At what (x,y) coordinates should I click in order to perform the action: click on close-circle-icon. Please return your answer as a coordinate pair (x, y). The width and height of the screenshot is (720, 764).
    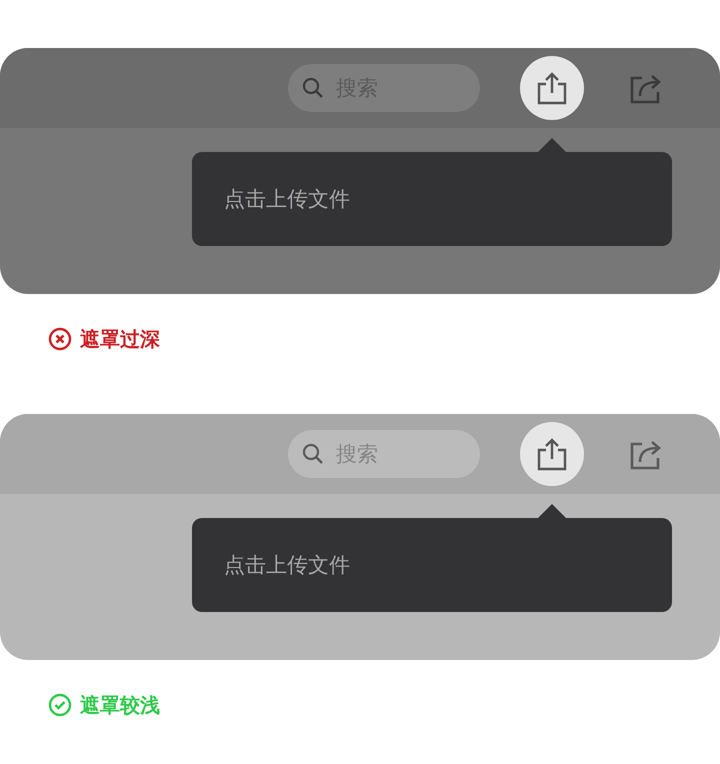
    Looking at the image, I should click on (60, 339).